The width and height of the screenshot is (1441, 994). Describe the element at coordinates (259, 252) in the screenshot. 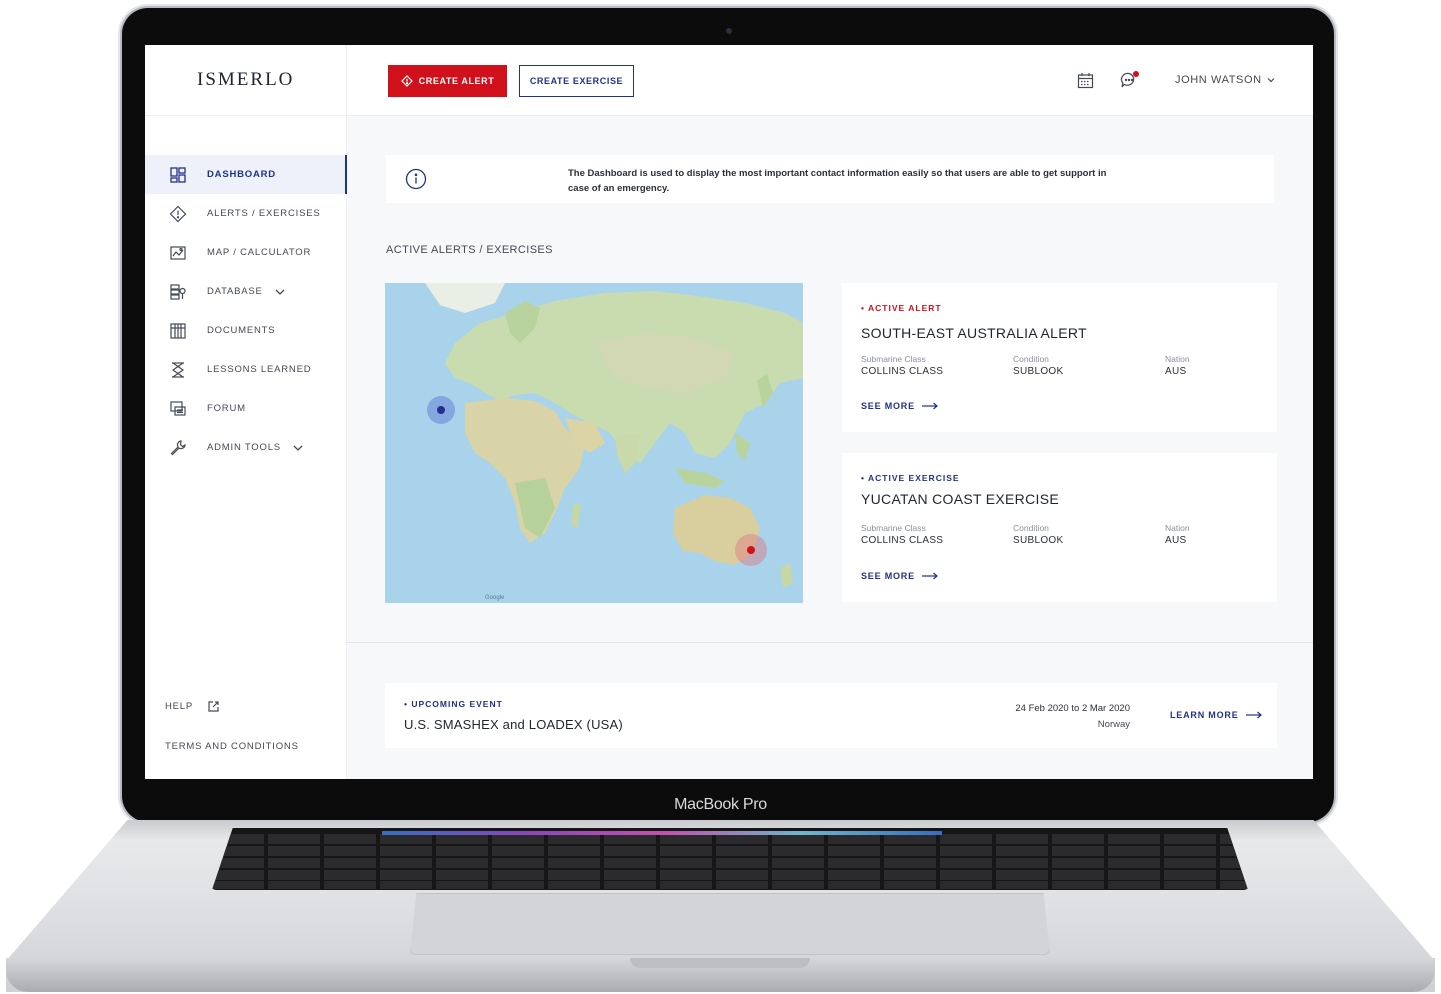

I see `sidebar-item-label: MAP / CALCULATOR` at that location.